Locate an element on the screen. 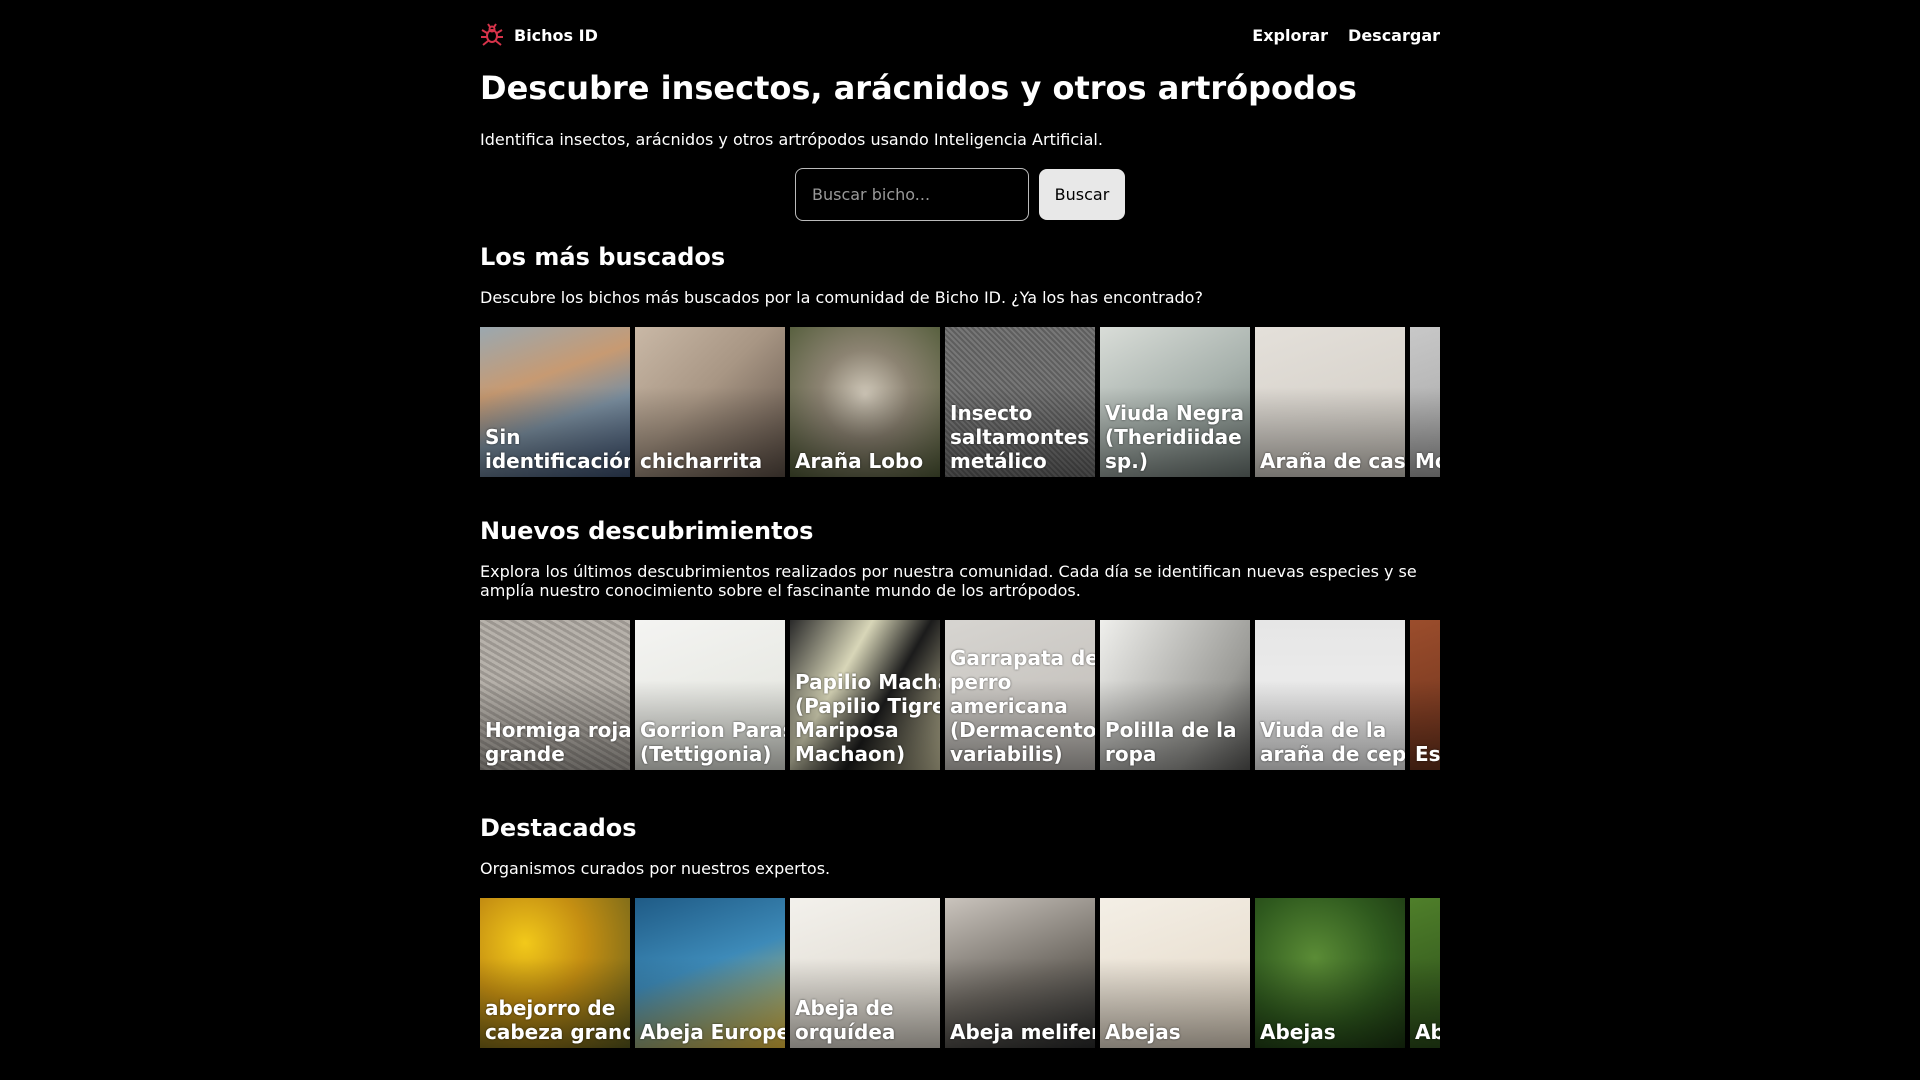 The image size is (1920, 1080). main-nav: Explorar Descargar is located at coordinates (1346, 35).